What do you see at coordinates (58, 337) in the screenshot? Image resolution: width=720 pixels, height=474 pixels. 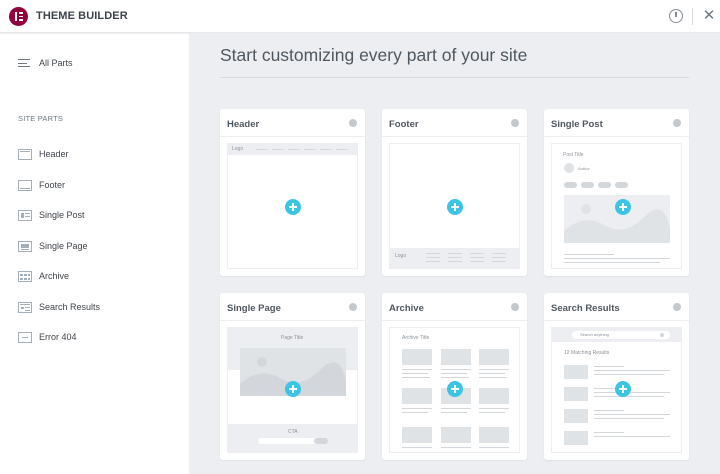 I see `sidebar-item-label: Error 404` at bounding box center [58, 337].